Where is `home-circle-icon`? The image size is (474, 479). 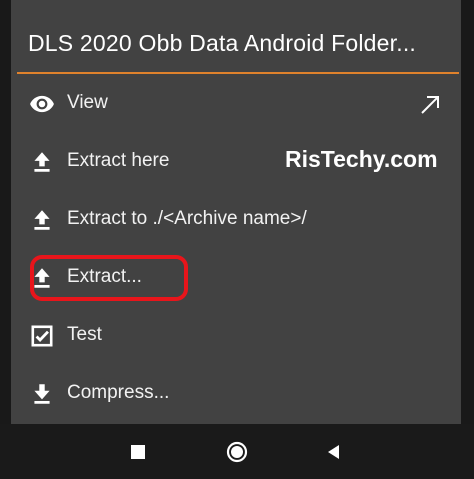
home-circle-icon is located at coordinates (237, 452).